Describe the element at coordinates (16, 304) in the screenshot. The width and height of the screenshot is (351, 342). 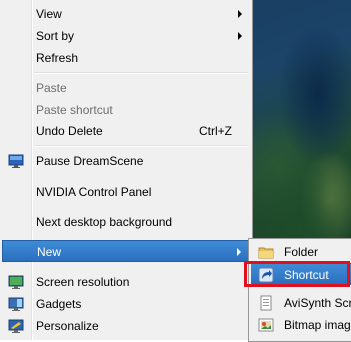
I see `gadgets-icon` at that location.